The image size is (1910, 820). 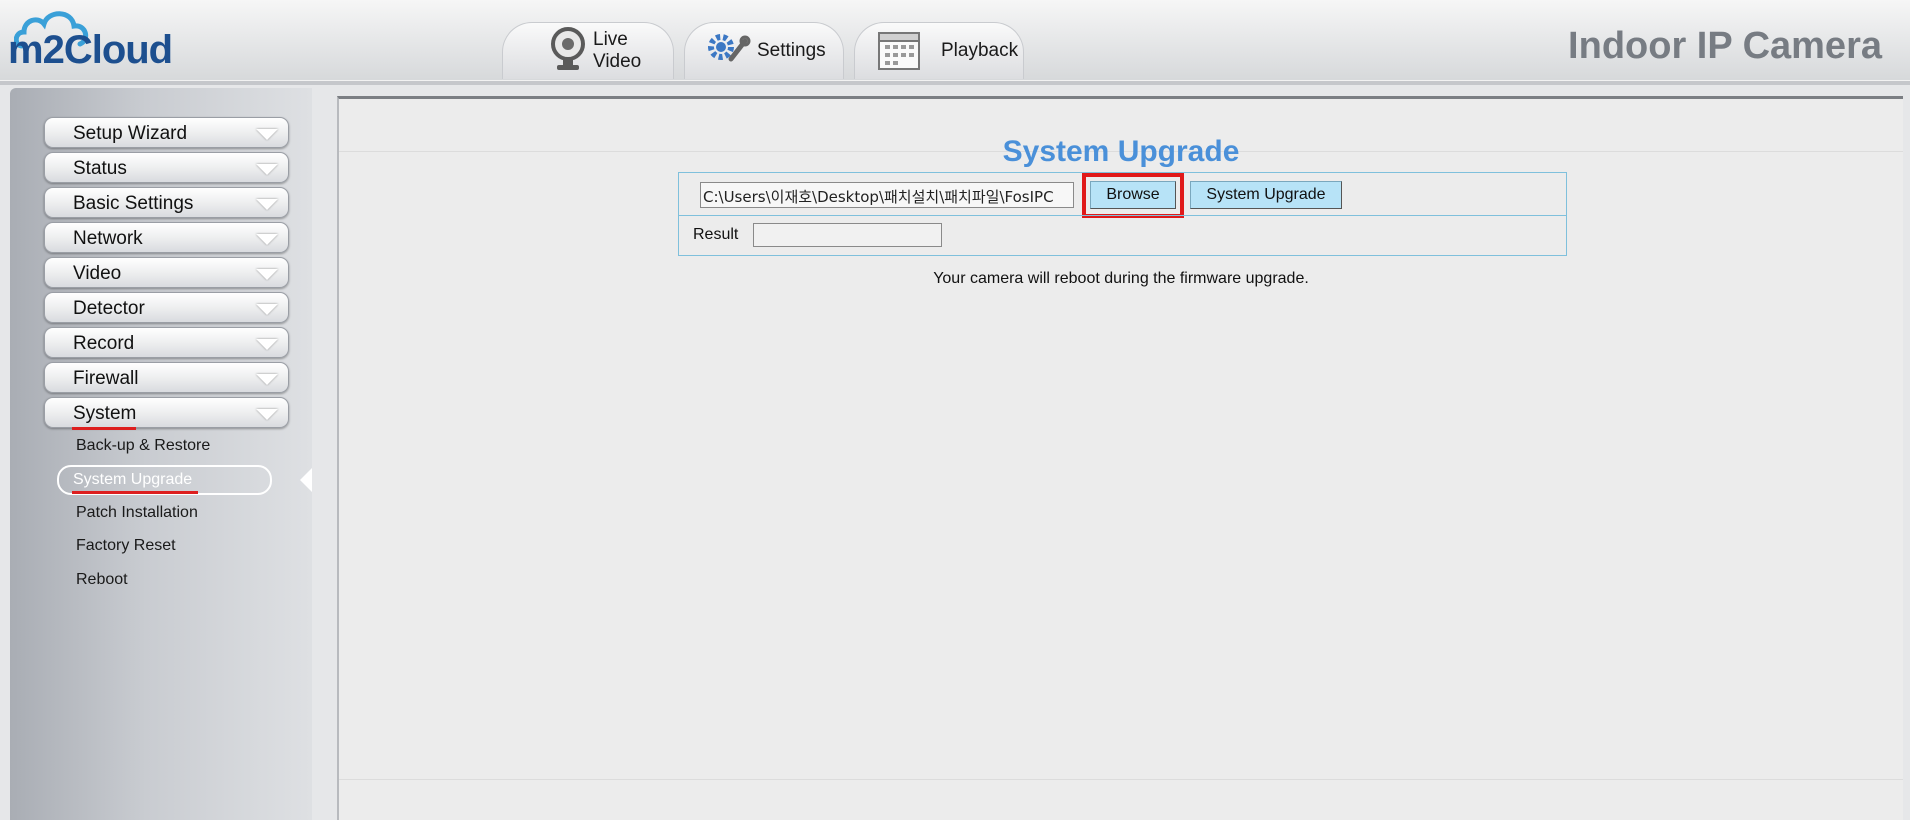 I want to click on m2cloud-logo: m2Cloud, so click(x=113, y=39).